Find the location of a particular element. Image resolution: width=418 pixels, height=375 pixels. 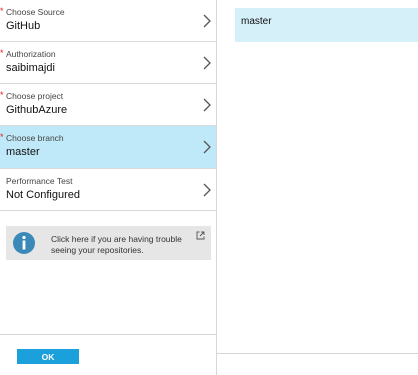

performance-test-setting: Performance Test Not Configured is located at coordinates (108, 190).